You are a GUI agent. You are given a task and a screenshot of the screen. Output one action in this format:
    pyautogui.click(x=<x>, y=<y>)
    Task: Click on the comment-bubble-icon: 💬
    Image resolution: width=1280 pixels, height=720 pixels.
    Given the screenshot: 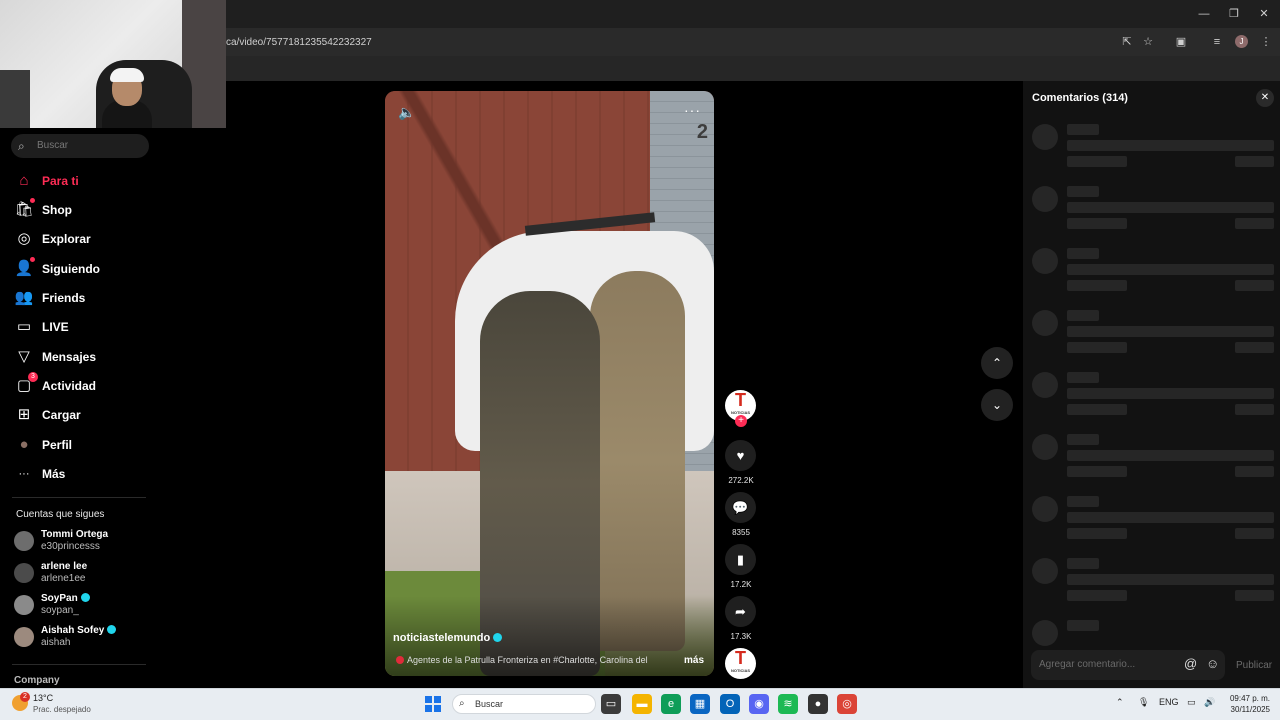 What is the action you would take?
    pyautogui.click(x=740, y=507)
    